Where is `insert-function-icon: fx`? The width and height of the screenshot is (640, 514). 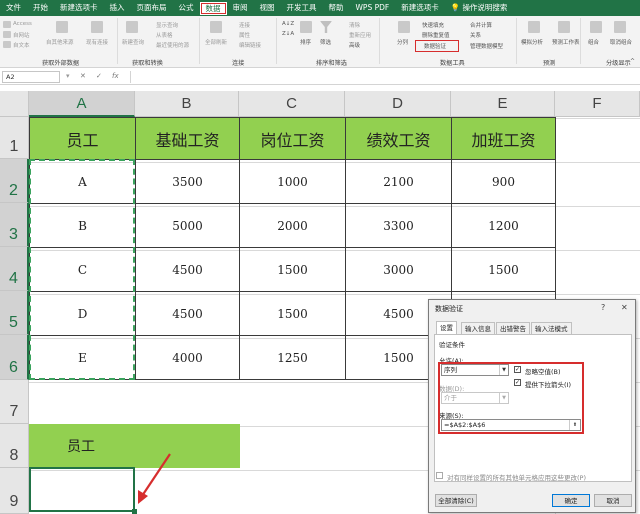
insert-function-icon: fx is located at coordinates (115, 76).